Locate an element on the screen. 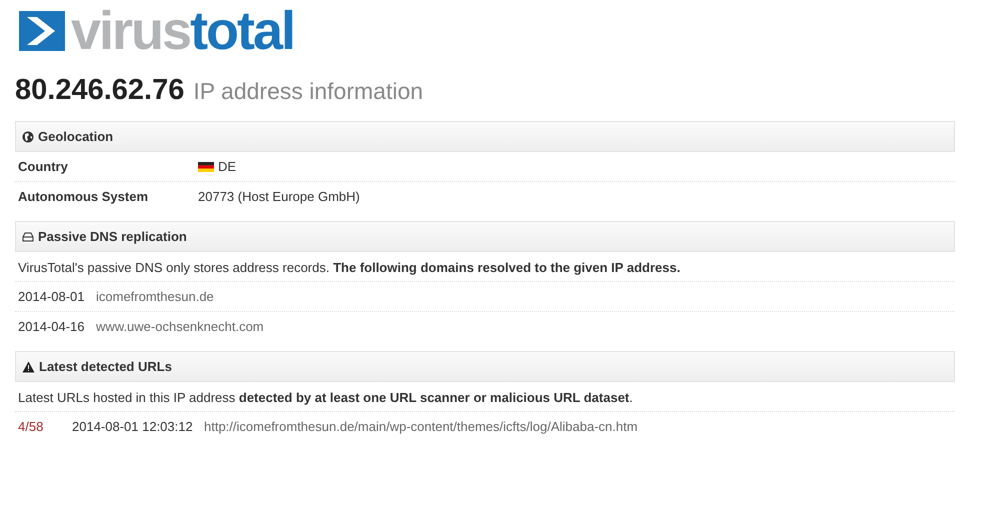 The width and height of the screenshot is (983, 530). property-value: DE is located at coordinates (227, 166).